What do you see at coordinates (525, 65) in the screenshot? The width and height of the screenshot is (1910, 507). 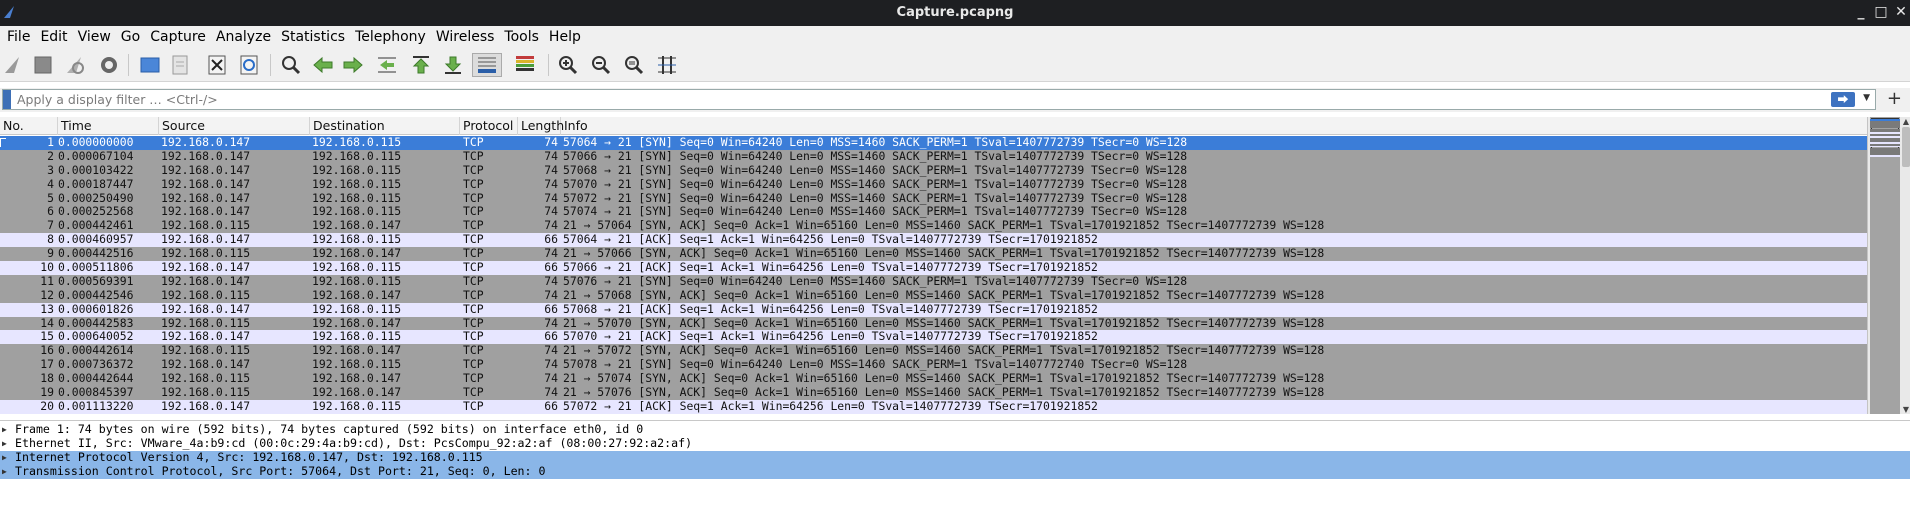 I see `colorize-icon` at bounding box center [525, 65].